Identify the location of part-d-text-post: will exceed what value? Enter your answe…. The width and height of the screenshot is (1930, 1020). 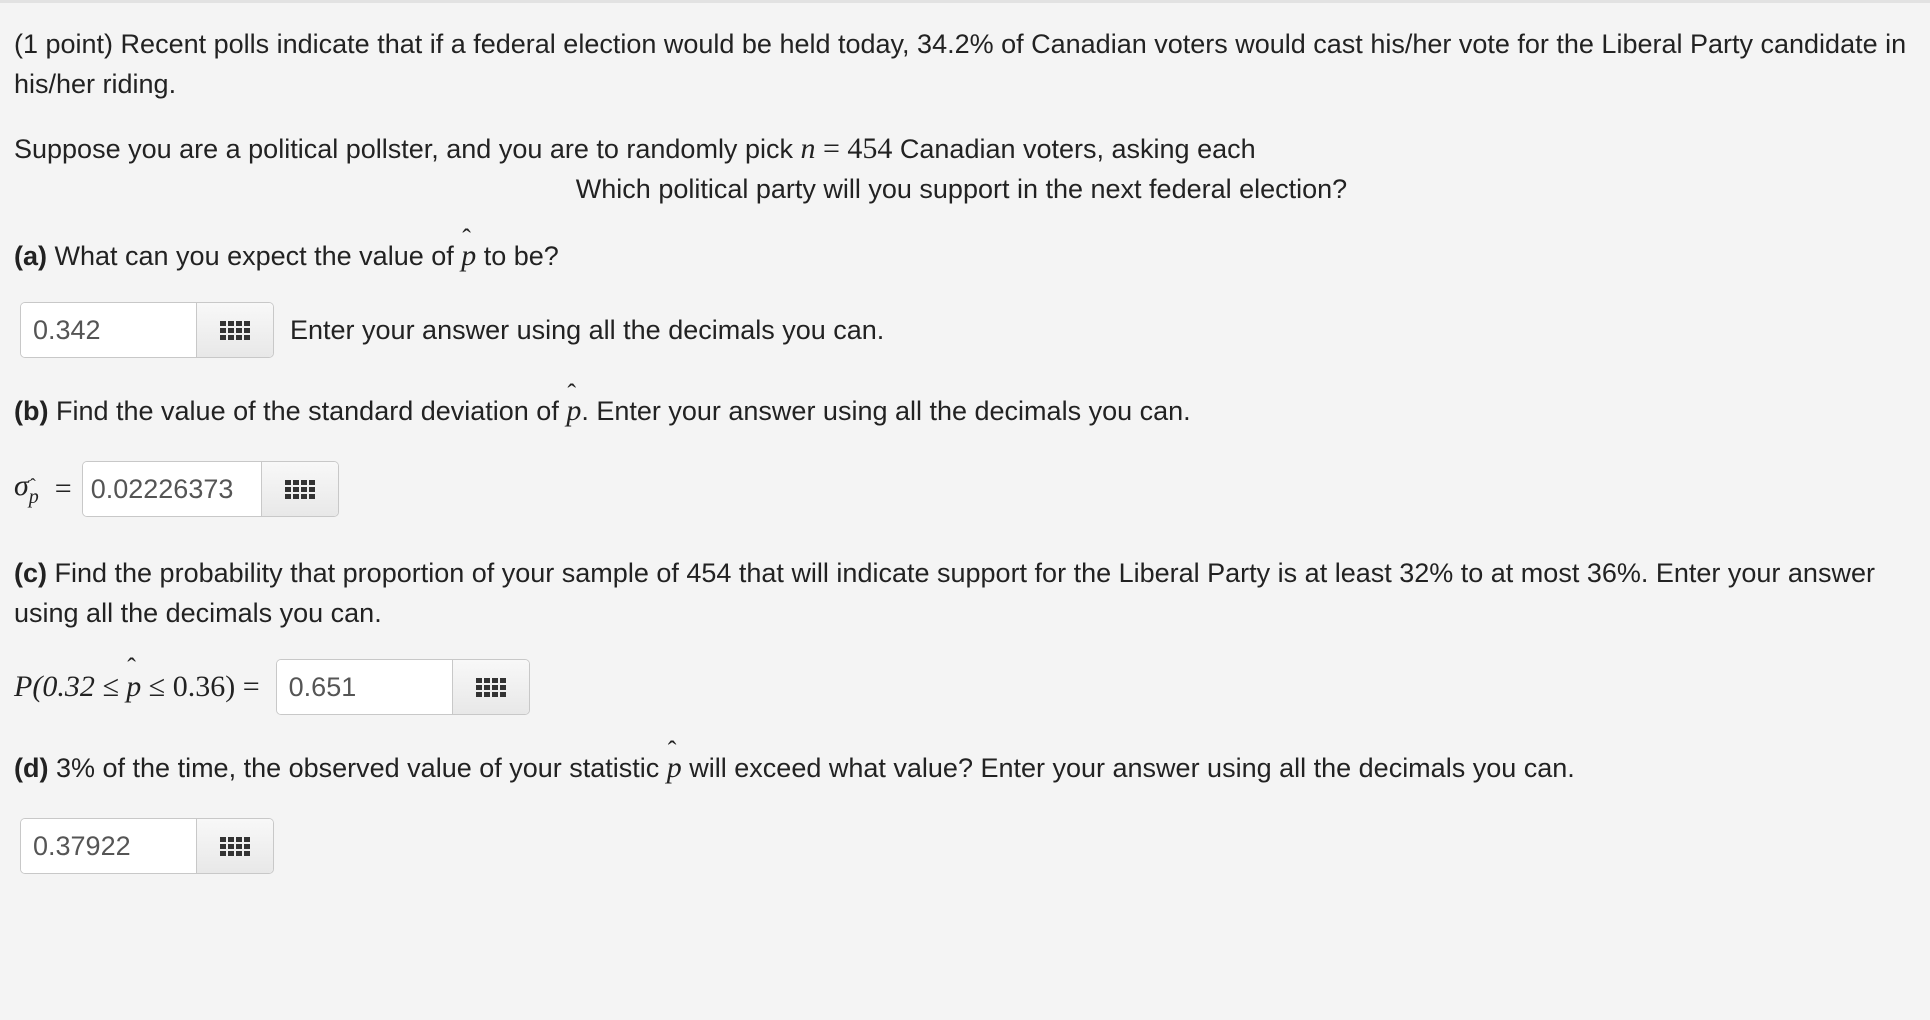
(1128, 768).